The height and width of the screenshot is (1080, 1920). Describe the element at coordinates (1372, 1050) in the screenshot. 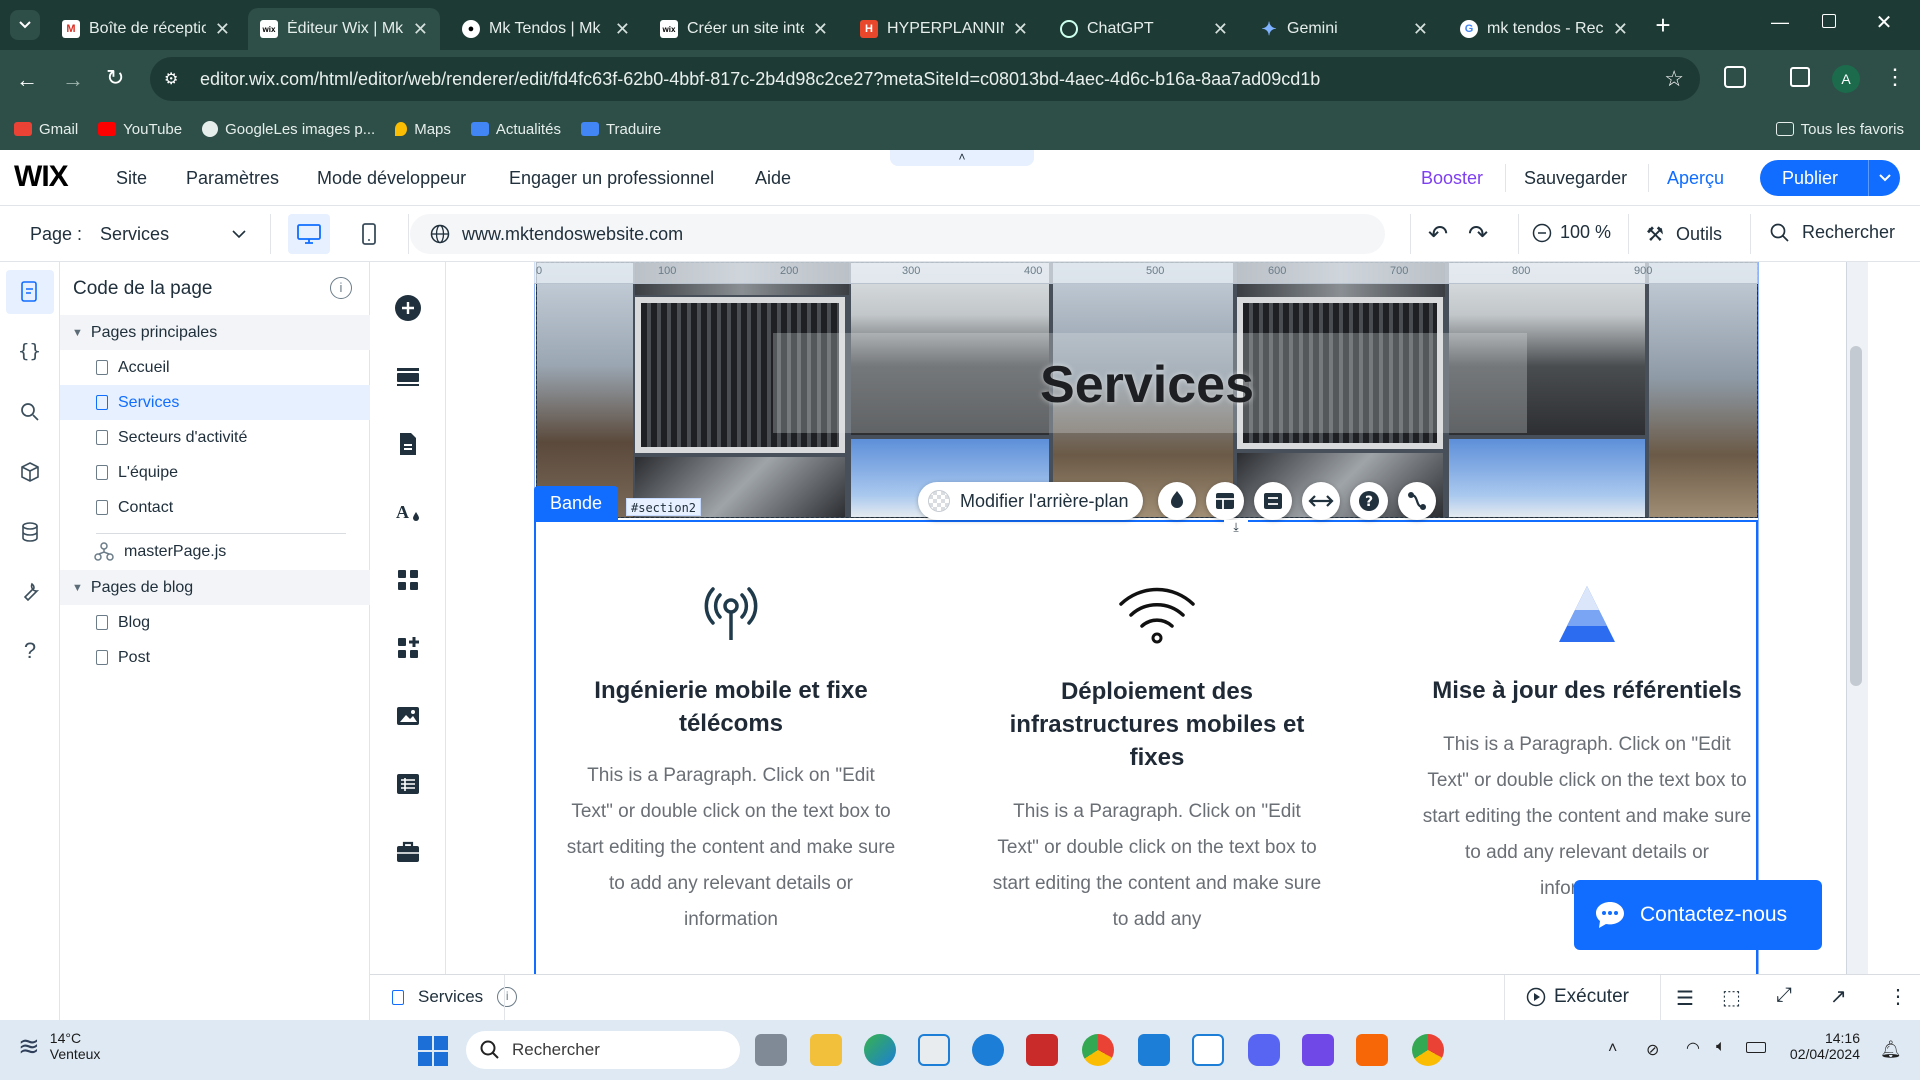

I see `xampp-icon` at that location.